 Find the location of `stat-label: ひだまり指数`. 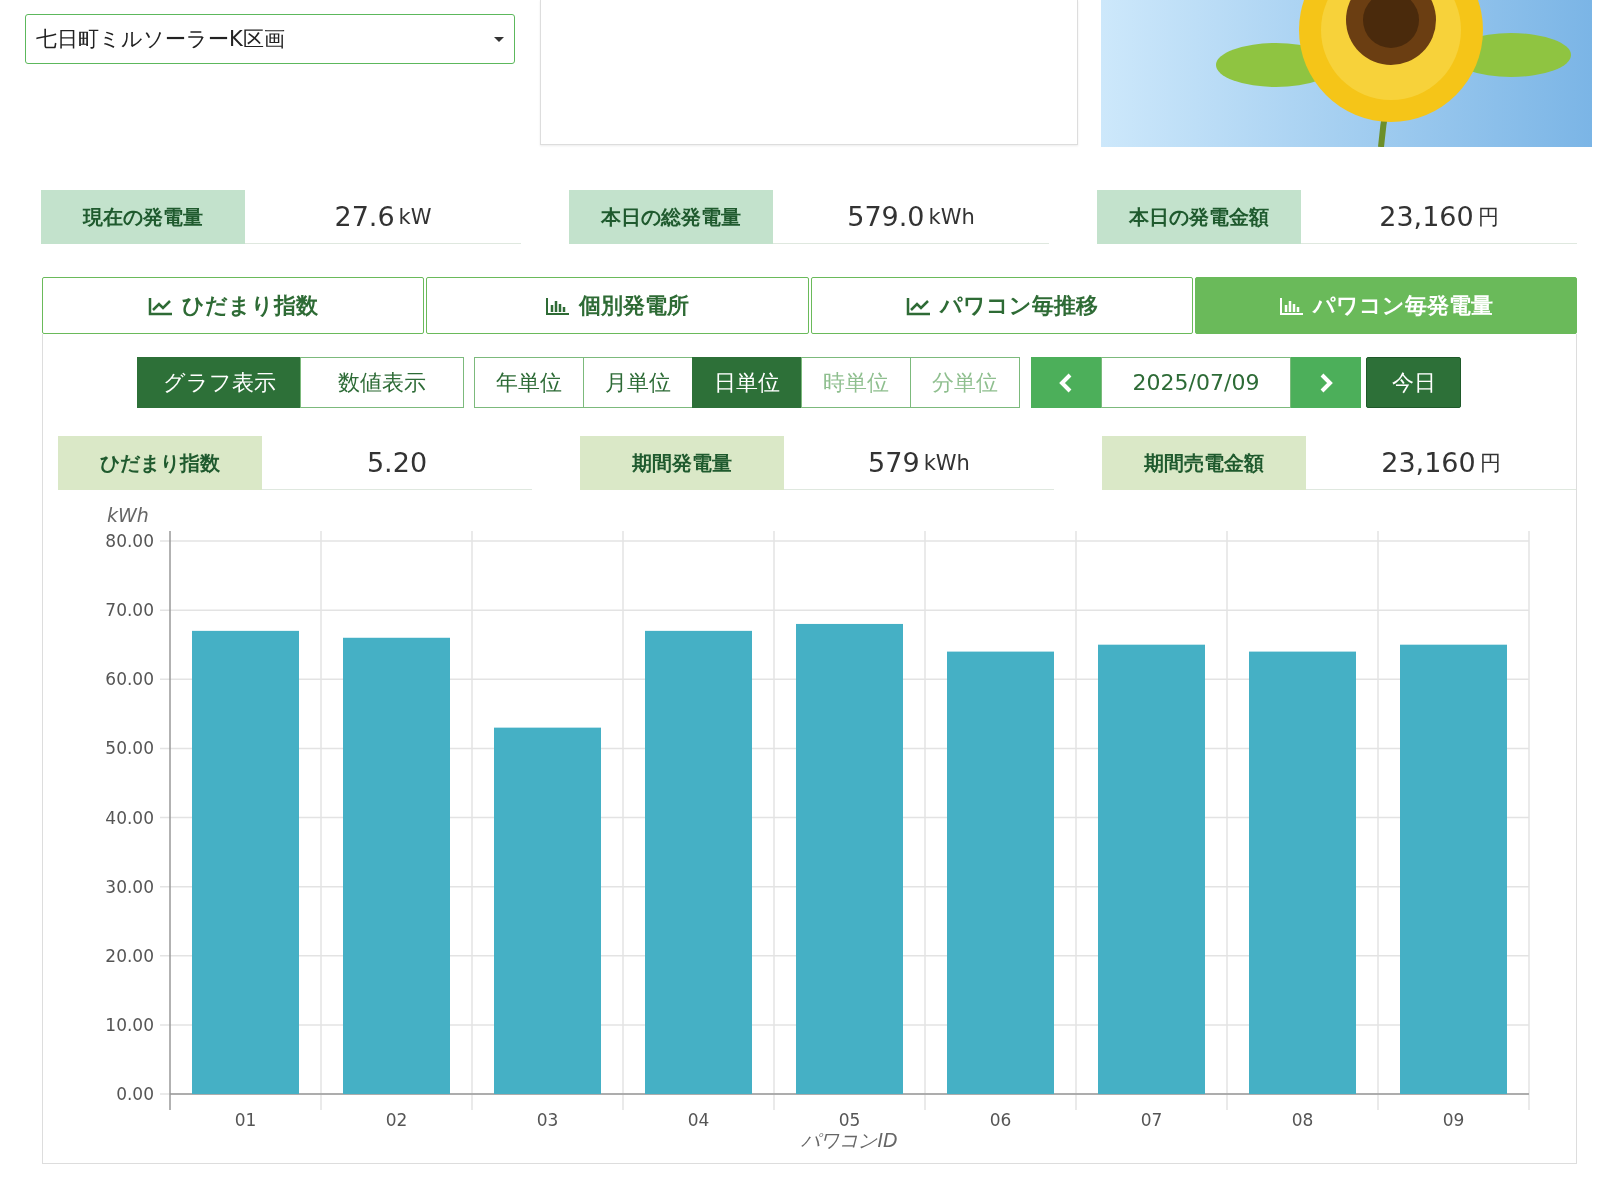

stat-label: ひだまり指数 is located at coordinates (160, 463).